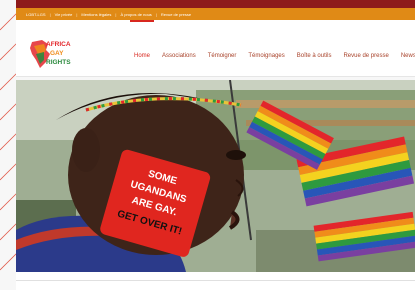 This screenshot has width=415, height=290. What do you see at coordinates (179, 56) in the screenshot?
I see `nav-associations: Associations` at bounding box center [179, 56].